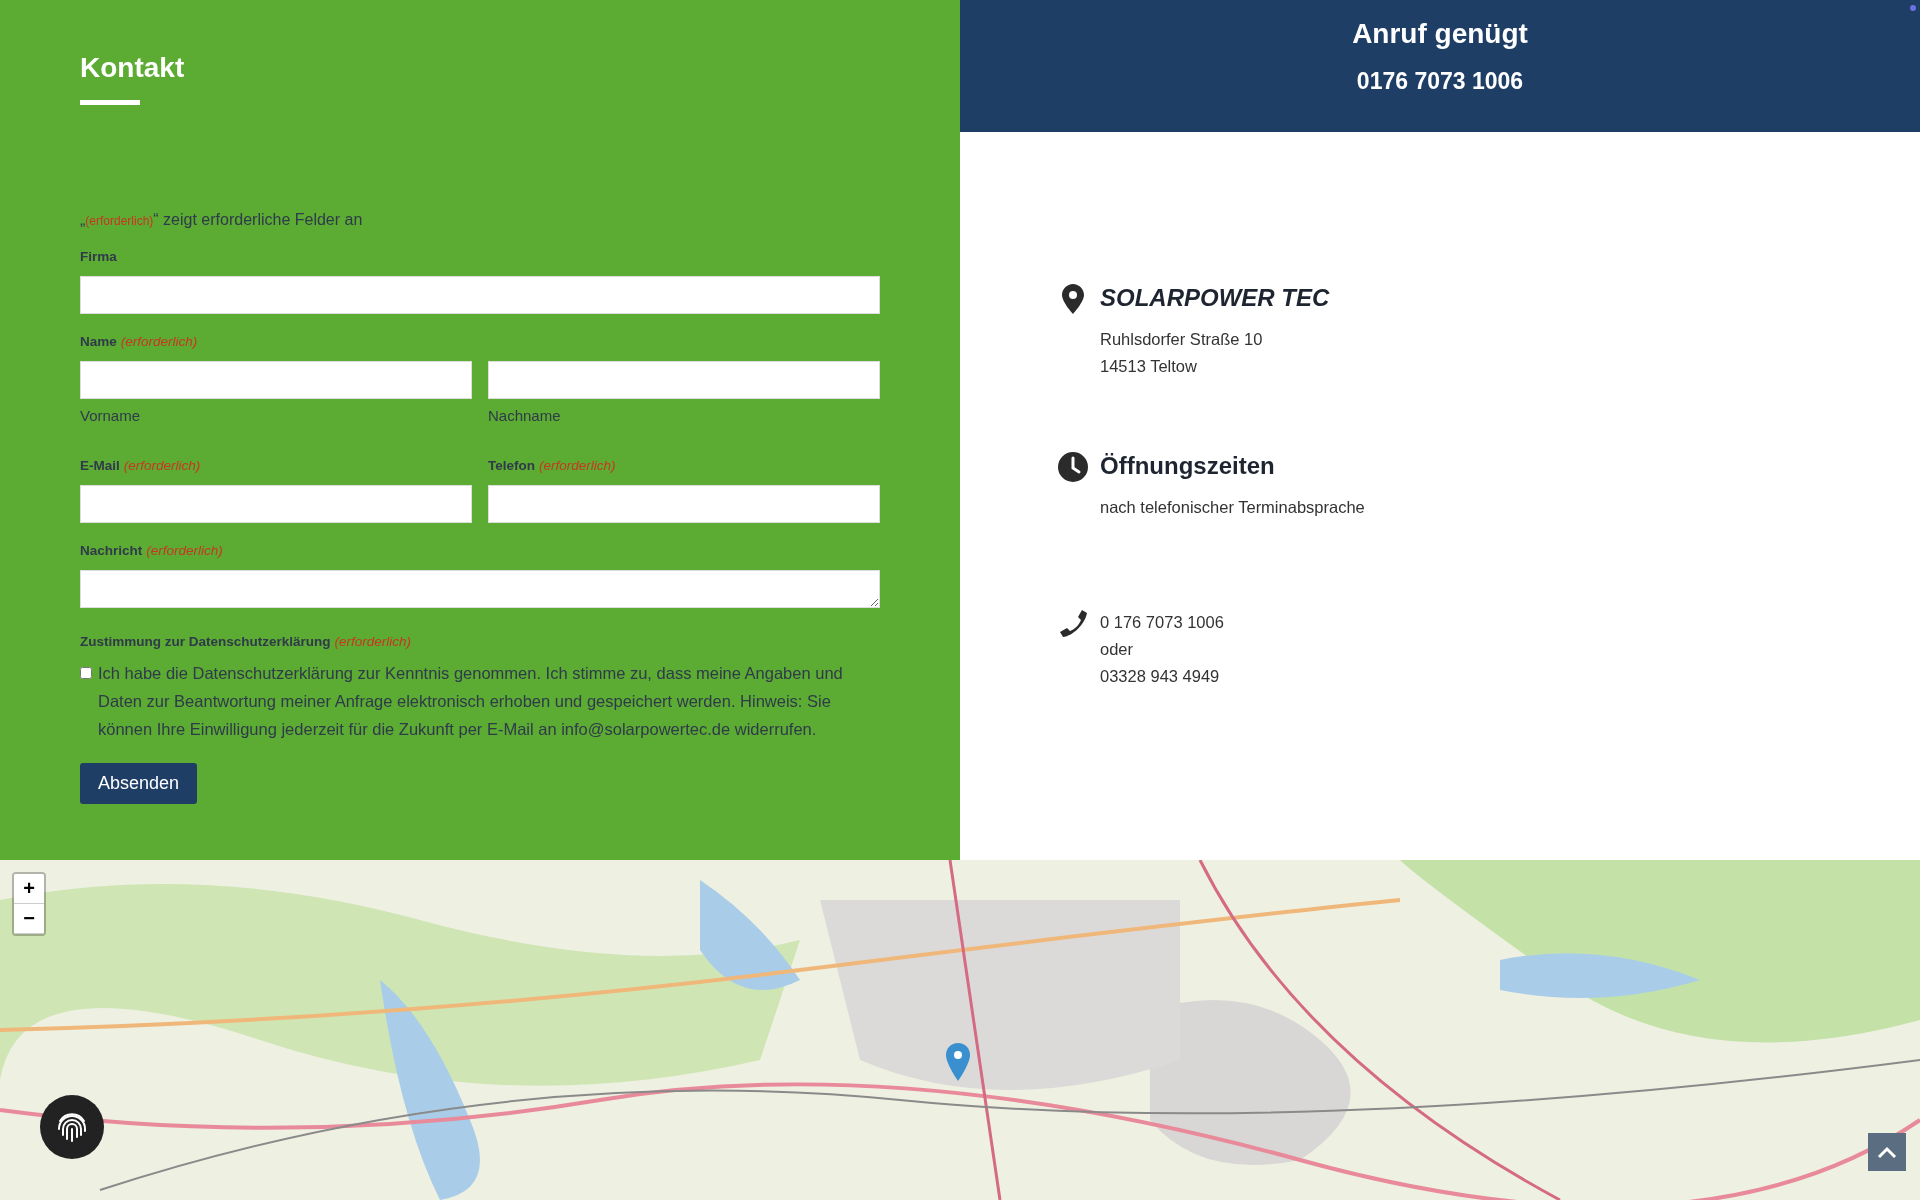 The width and height of the screenshot is (1920, 1200). Describe the element at coordinates (29, 889) in the screenshot. I see `zoom-in-button: +` at that location.